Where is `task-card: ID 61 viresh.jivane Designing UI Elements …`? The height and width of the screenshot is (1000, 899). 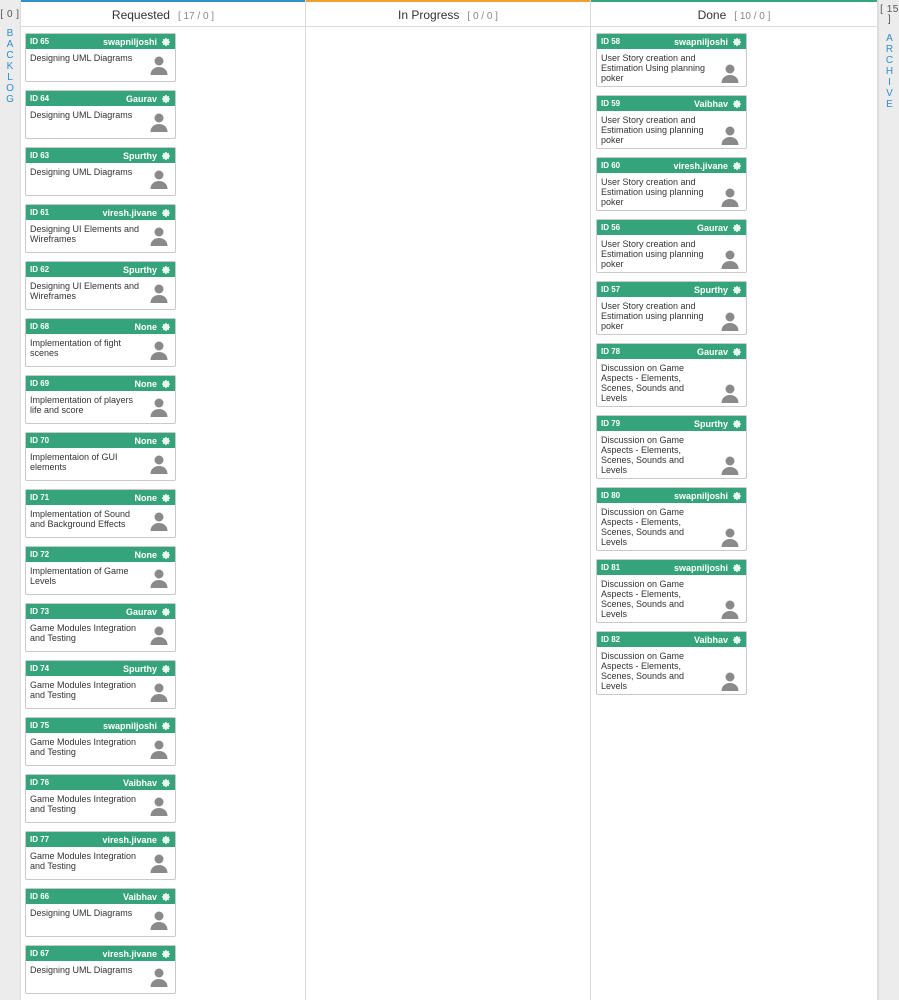
task-card: ID 61 viresh.jivane Designing UI Elements … is located at coordinates (100, 228).